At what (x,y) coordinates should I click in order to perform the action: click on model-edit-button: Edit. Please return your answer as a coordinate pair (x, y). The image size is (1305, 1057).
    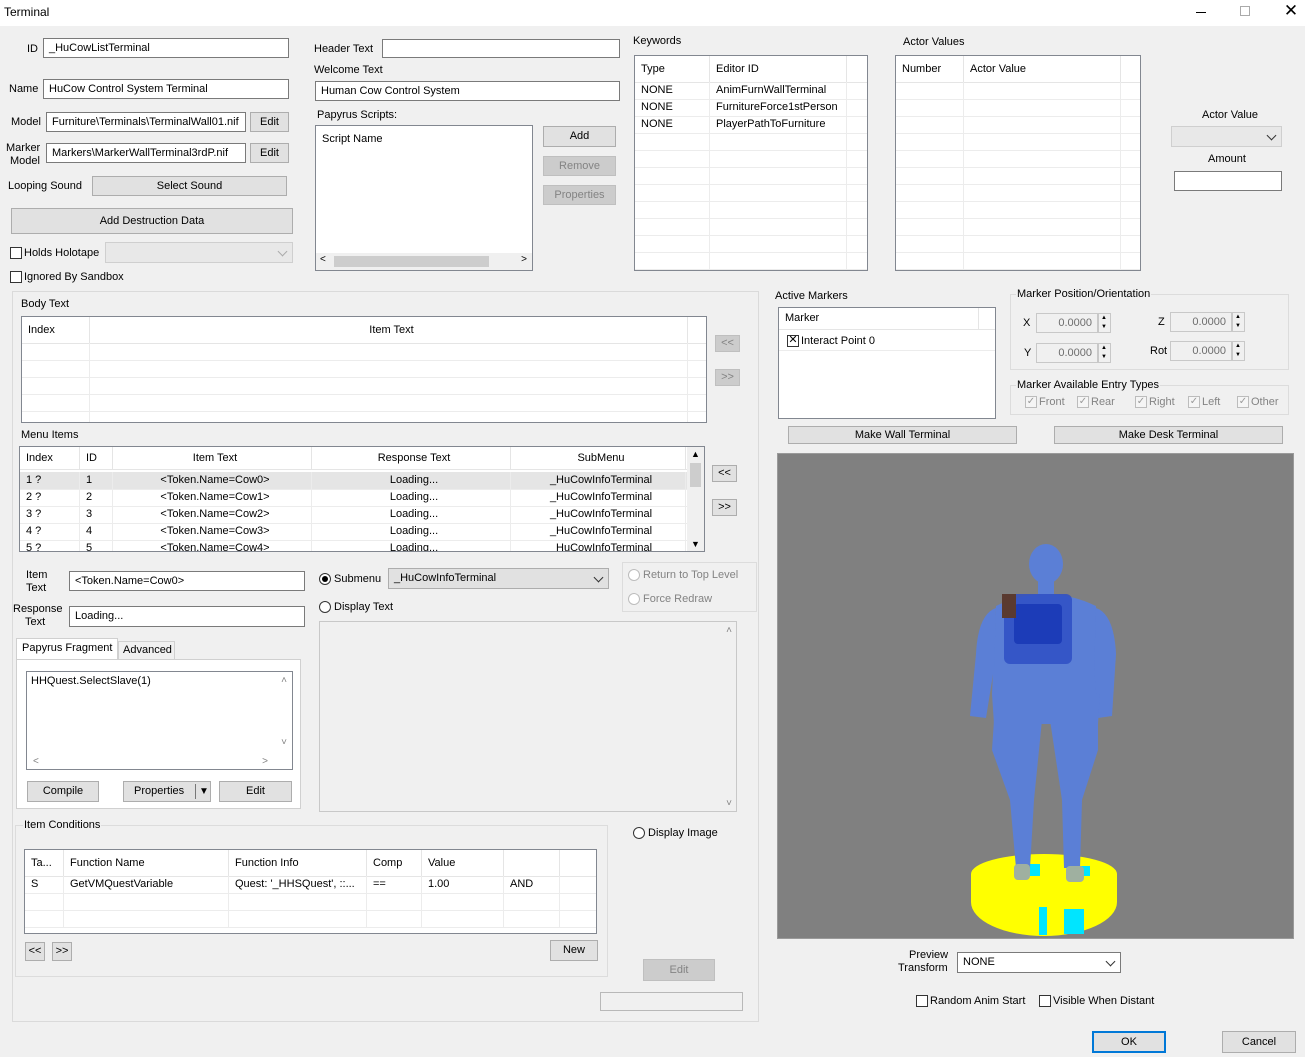
    Looking at the image, I should click on (269, 122).